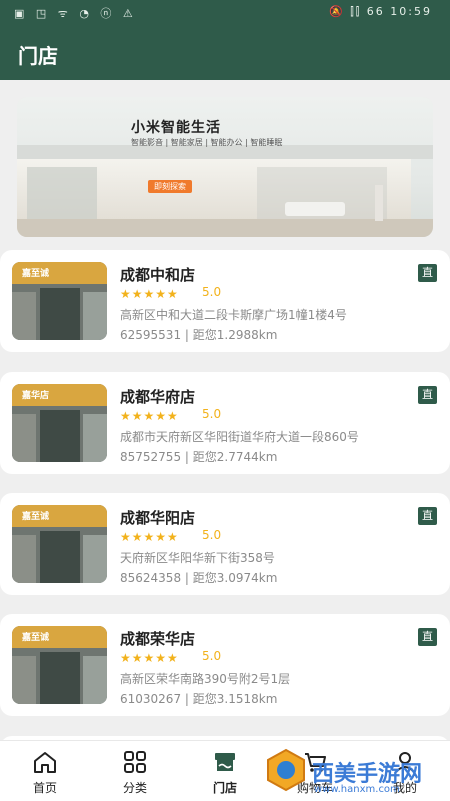  I want to click on store-meta: 85624358 | 距您3.0974km, so click(199, 578).